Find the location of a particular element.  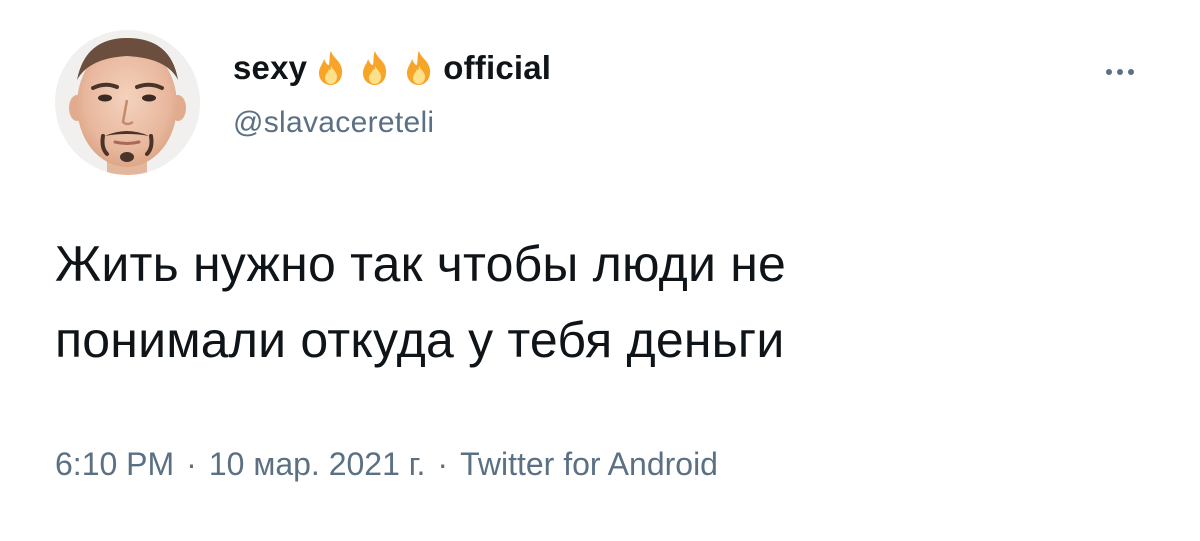

author-info: sexy official @slavacereteli is located at coordinates (392, 92).